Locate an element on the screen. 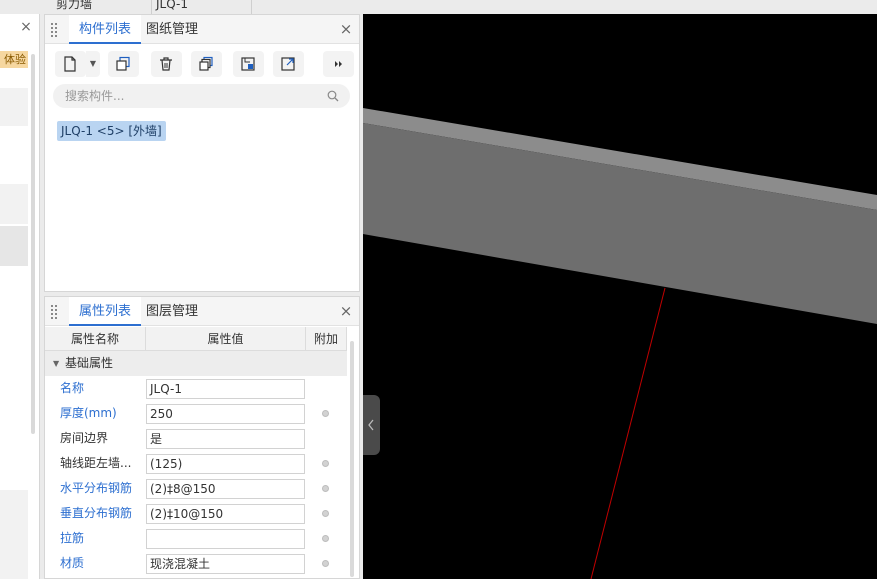 This screenshot has height=579, width=877. floor-copy-icon is located at coordinates (248, 64).